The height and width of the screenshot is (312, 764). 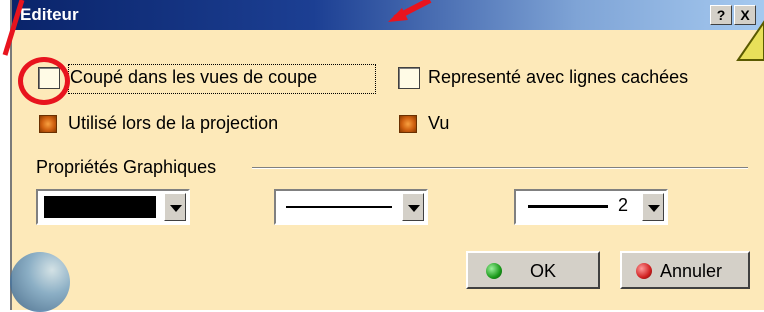 What do you see at coordinates (408, 124) in the screenshot?
I see `seen-checkbox` at bounding box center [408, 124].